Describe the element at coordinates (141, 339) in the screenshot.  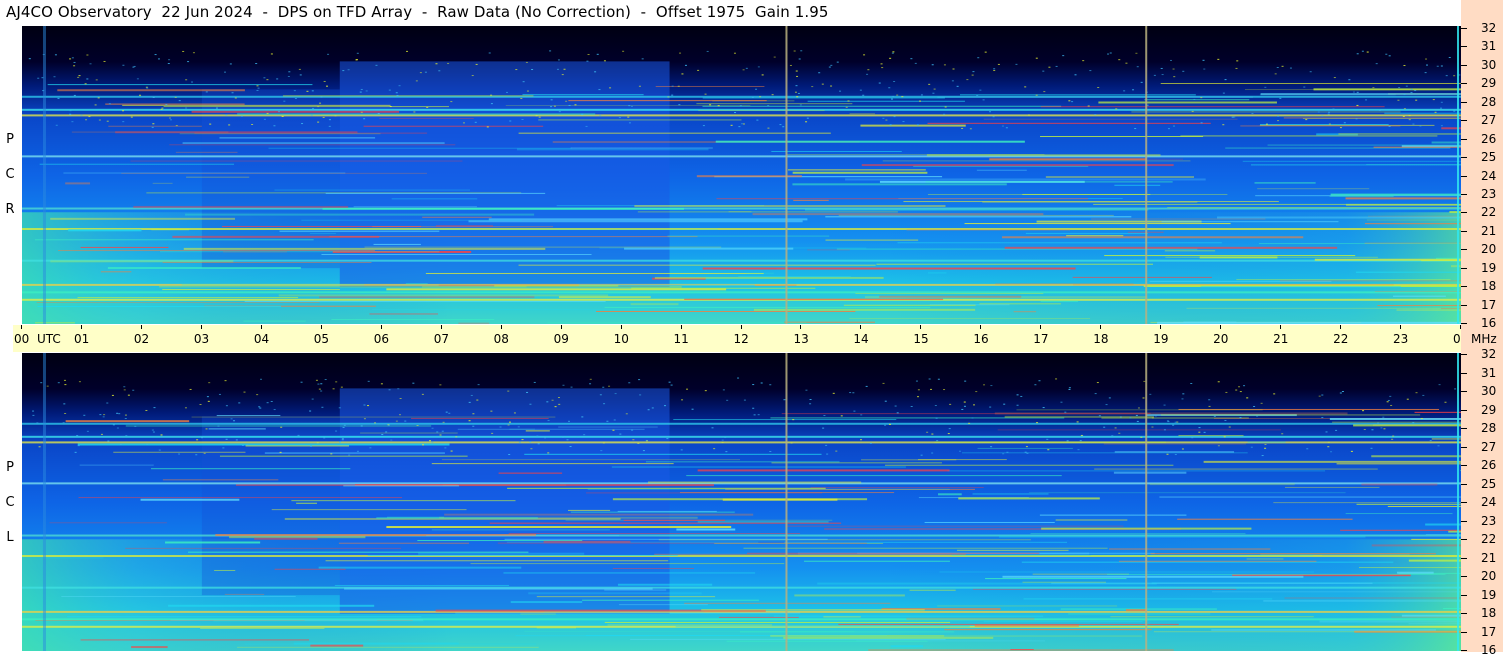
I see `utc-tick-label: 02` at that location.